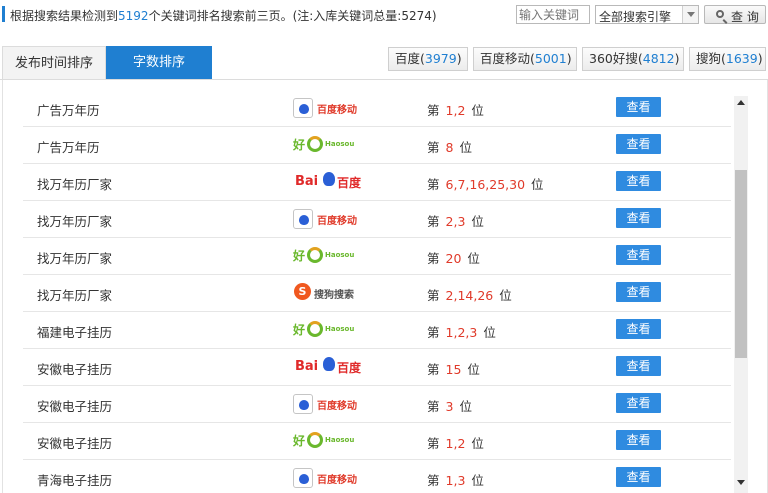  What do you see at coordinates (440, 58) in the screenshot?
I see `engine-filter-count: 3979` at bounding box center [440, 58].